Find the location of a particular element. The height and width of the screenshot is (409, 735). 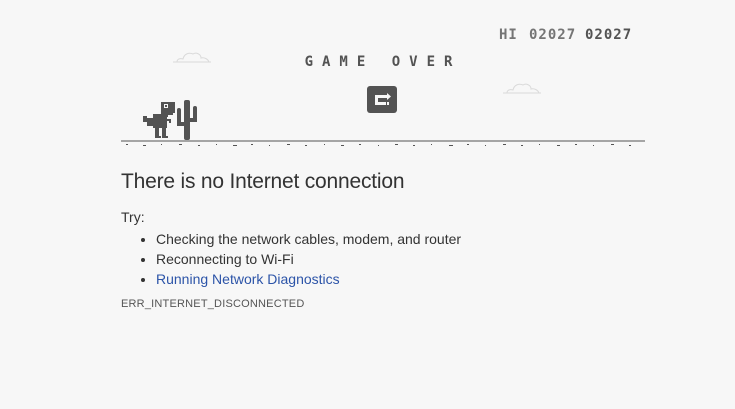

try-label: Try: is located at coordinates (133, 217).